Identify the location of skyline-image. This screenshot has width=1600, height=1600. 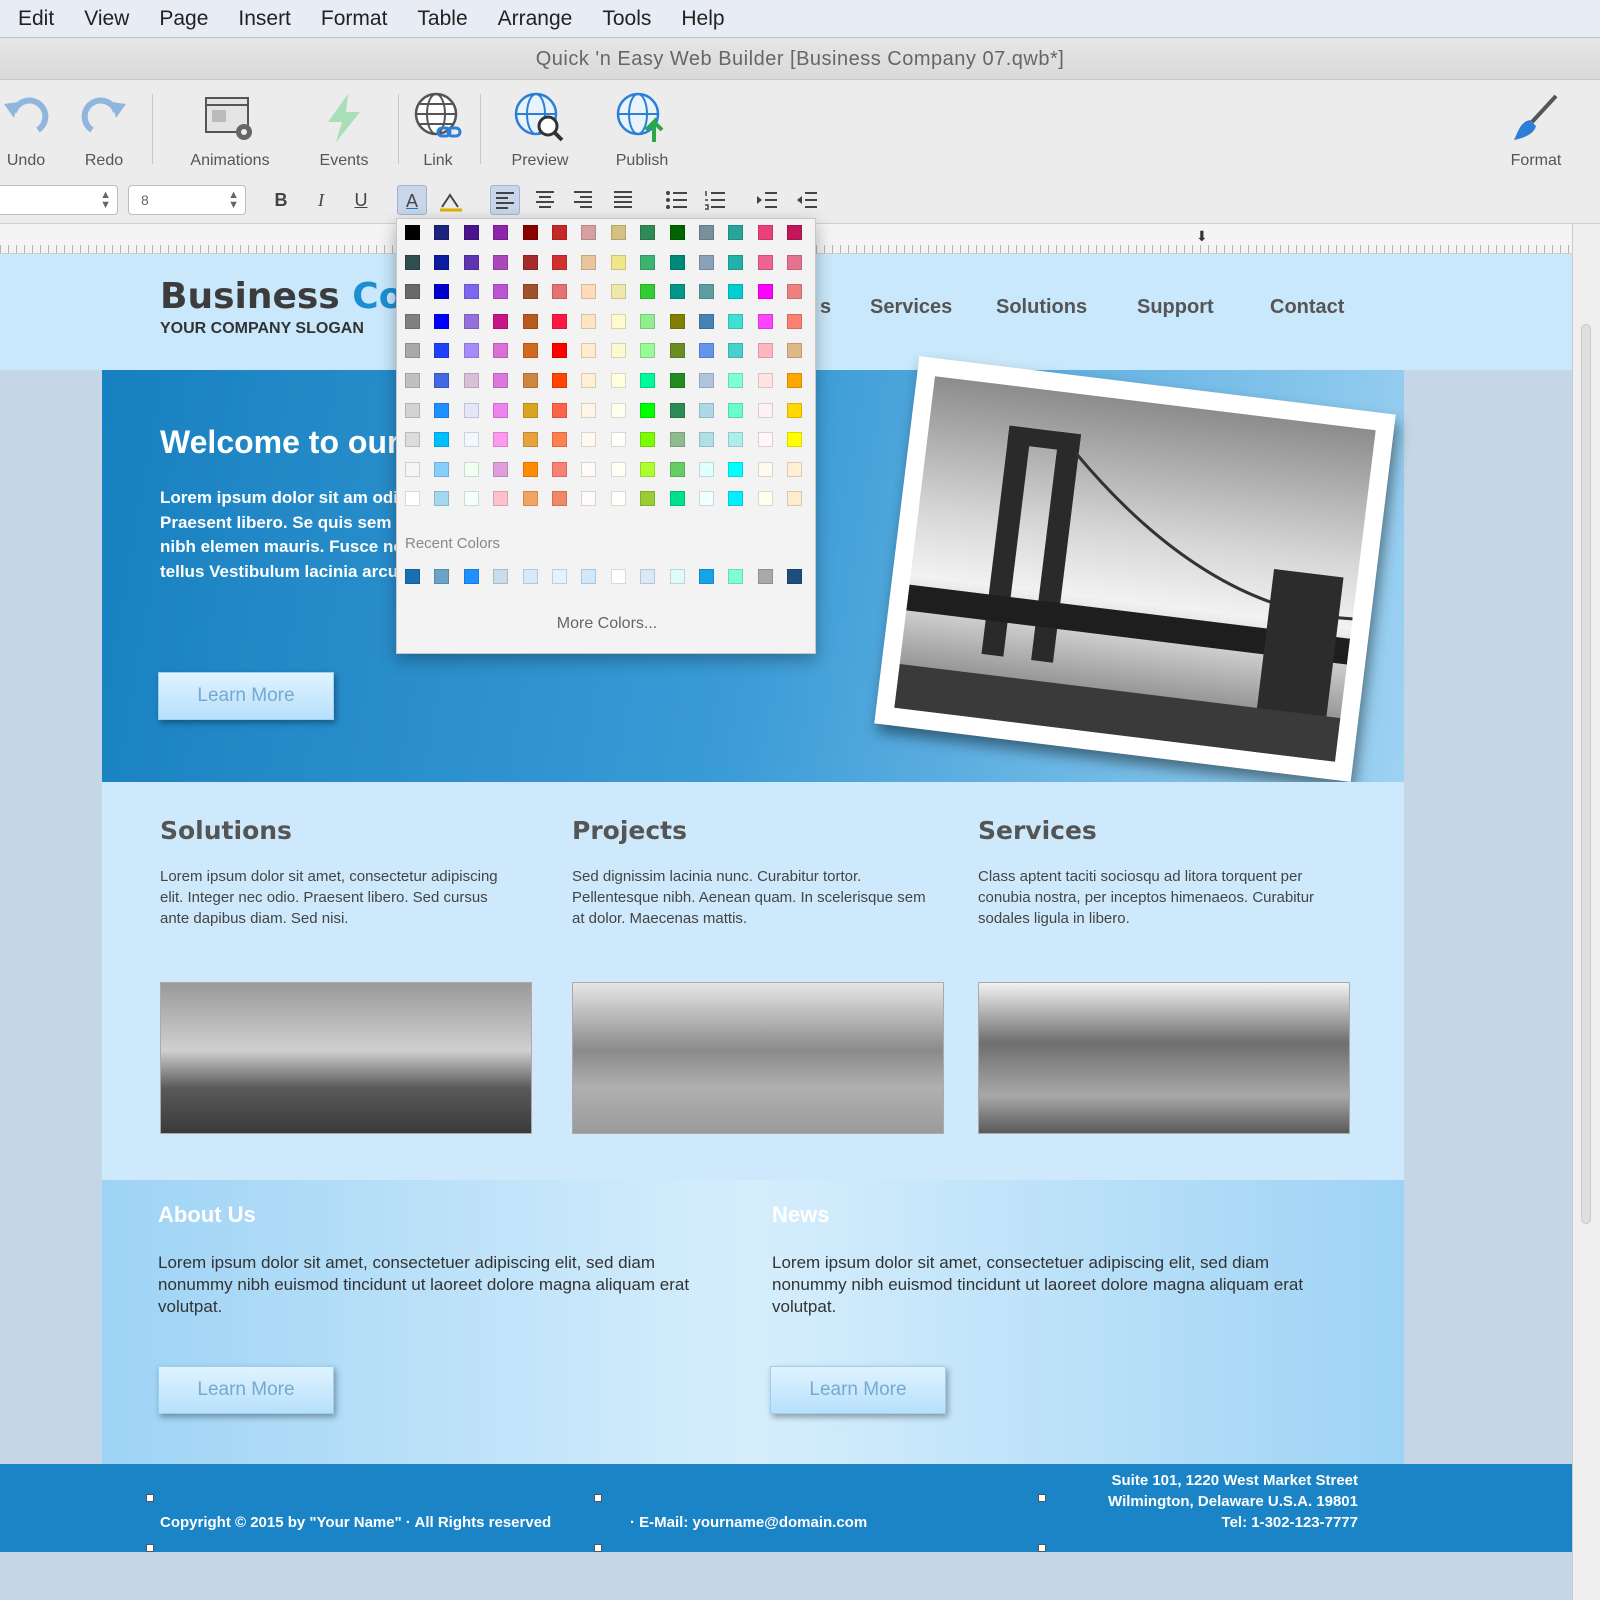
(1164, 1058).